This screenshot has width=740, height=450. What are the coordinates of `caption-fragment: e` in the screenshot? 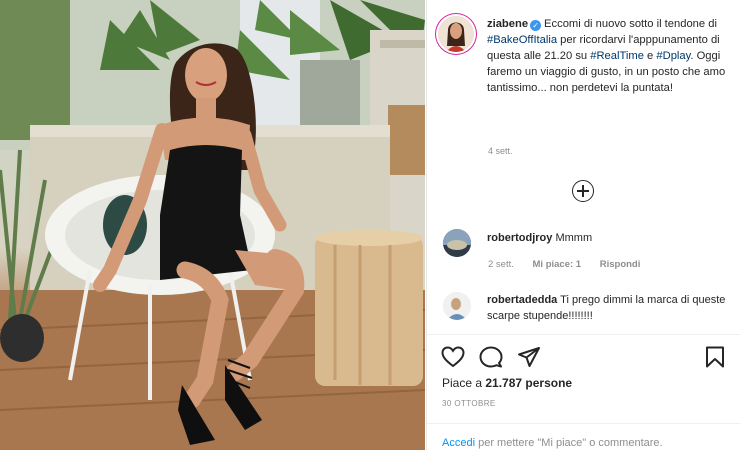 It's located at (650, 56).